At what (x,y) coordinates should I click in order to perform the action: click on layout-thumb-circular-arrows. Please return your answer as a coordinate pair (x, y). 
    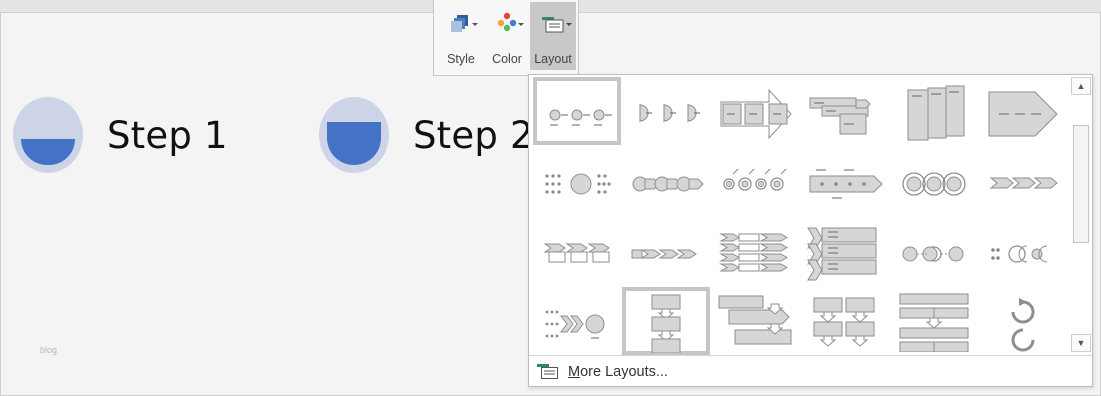
    Looking at the image, I should click on (1023, 321).